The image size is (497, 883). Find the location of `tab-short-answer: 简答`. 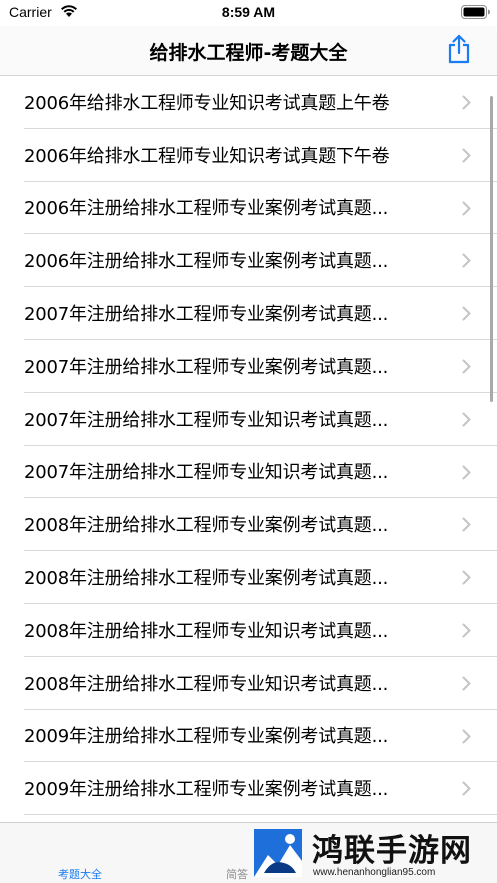

tab-short-answer: 简答 is located at coordinates (237, 874).